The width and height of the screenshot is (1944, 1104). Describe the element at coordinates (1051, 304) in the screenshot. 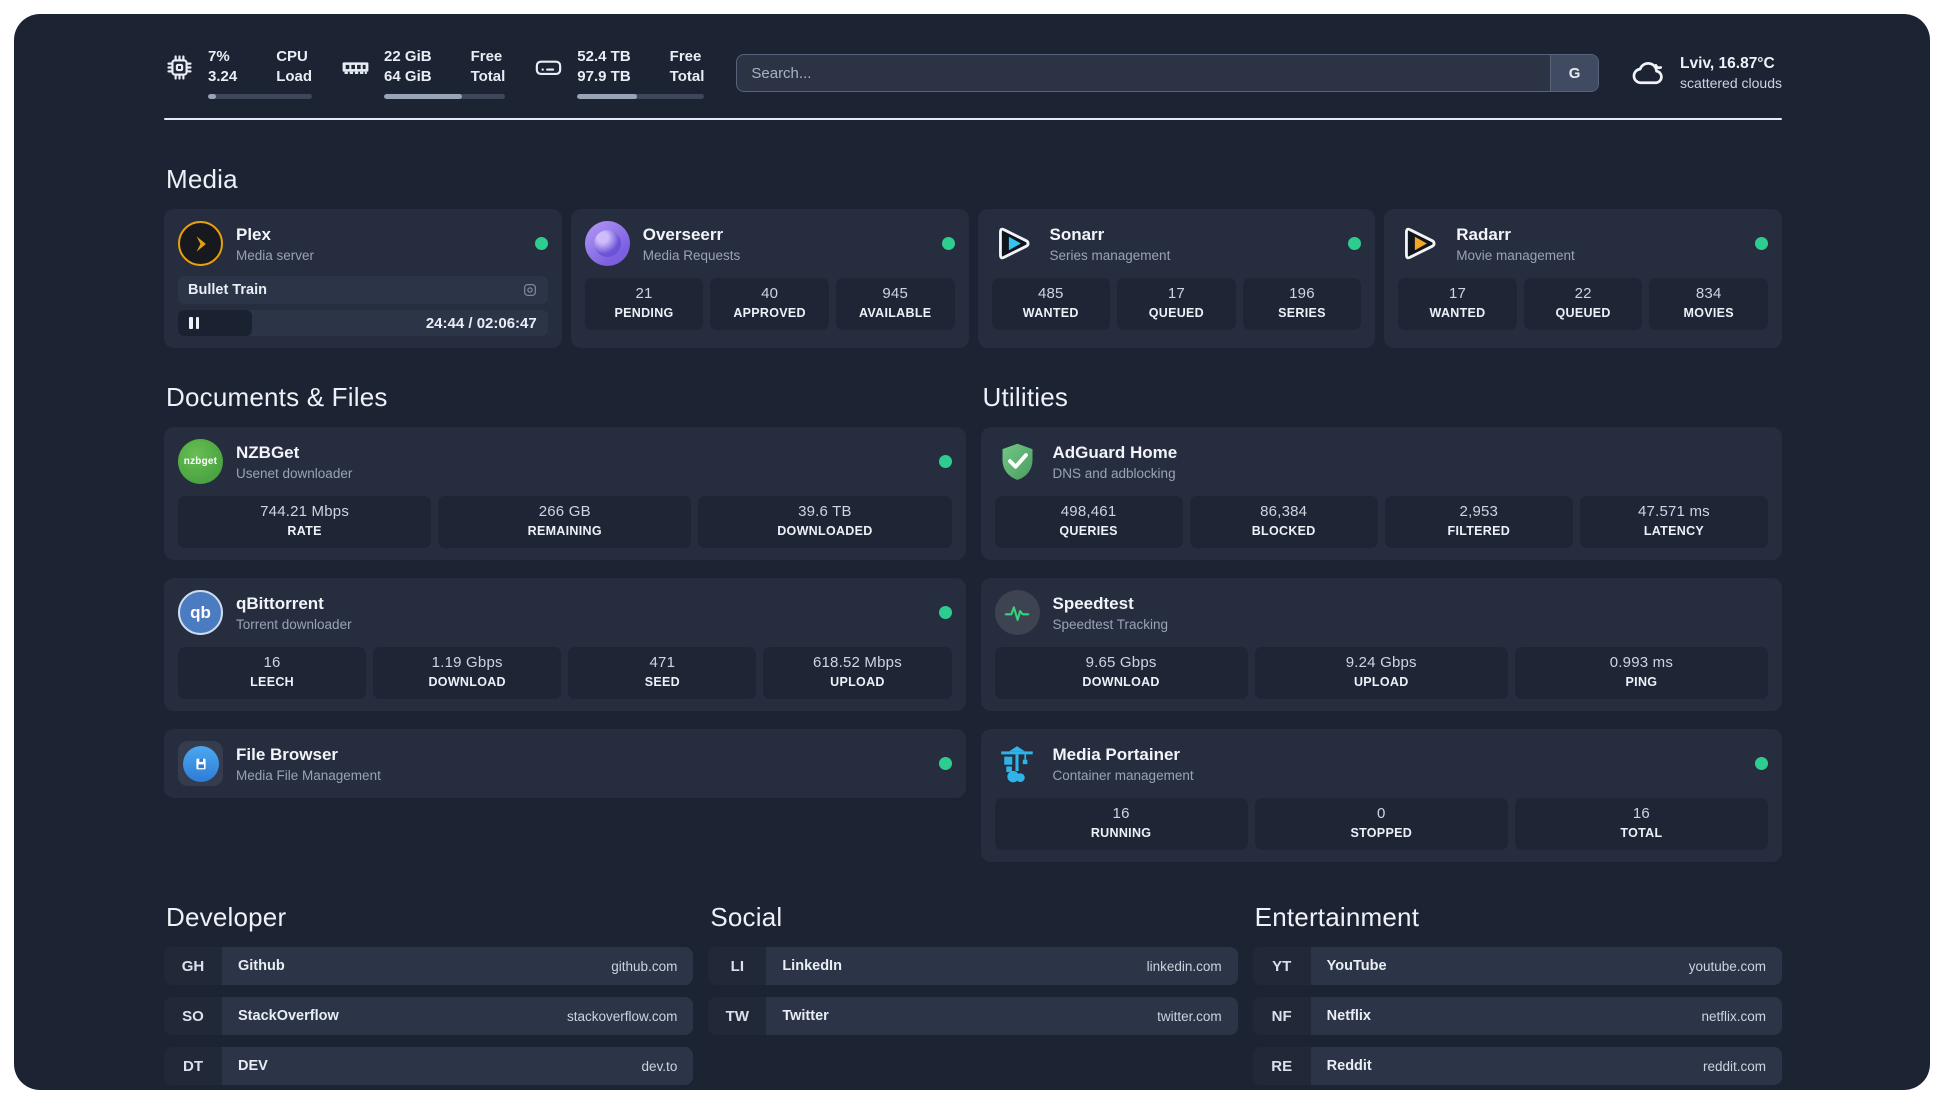

I see `stat-wanted: 485 WANTED` at that location.